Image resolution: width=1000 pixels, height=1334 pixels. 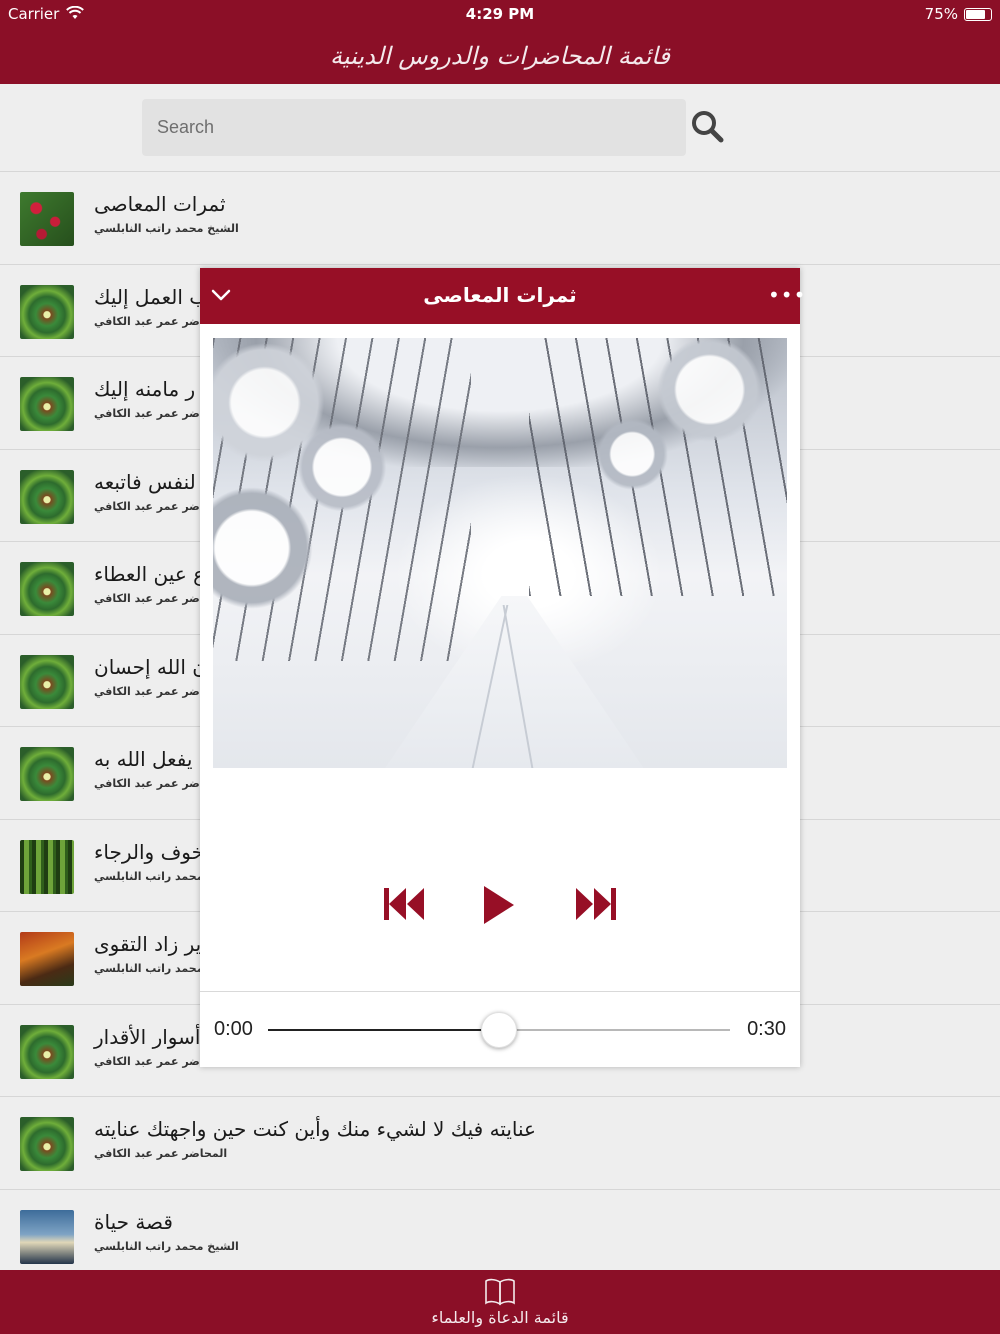 What do you see at coordinates (150, 574) in the screenshot?
I see `lecture-title: ع عين العطاء` at bounding box center [150, 574].